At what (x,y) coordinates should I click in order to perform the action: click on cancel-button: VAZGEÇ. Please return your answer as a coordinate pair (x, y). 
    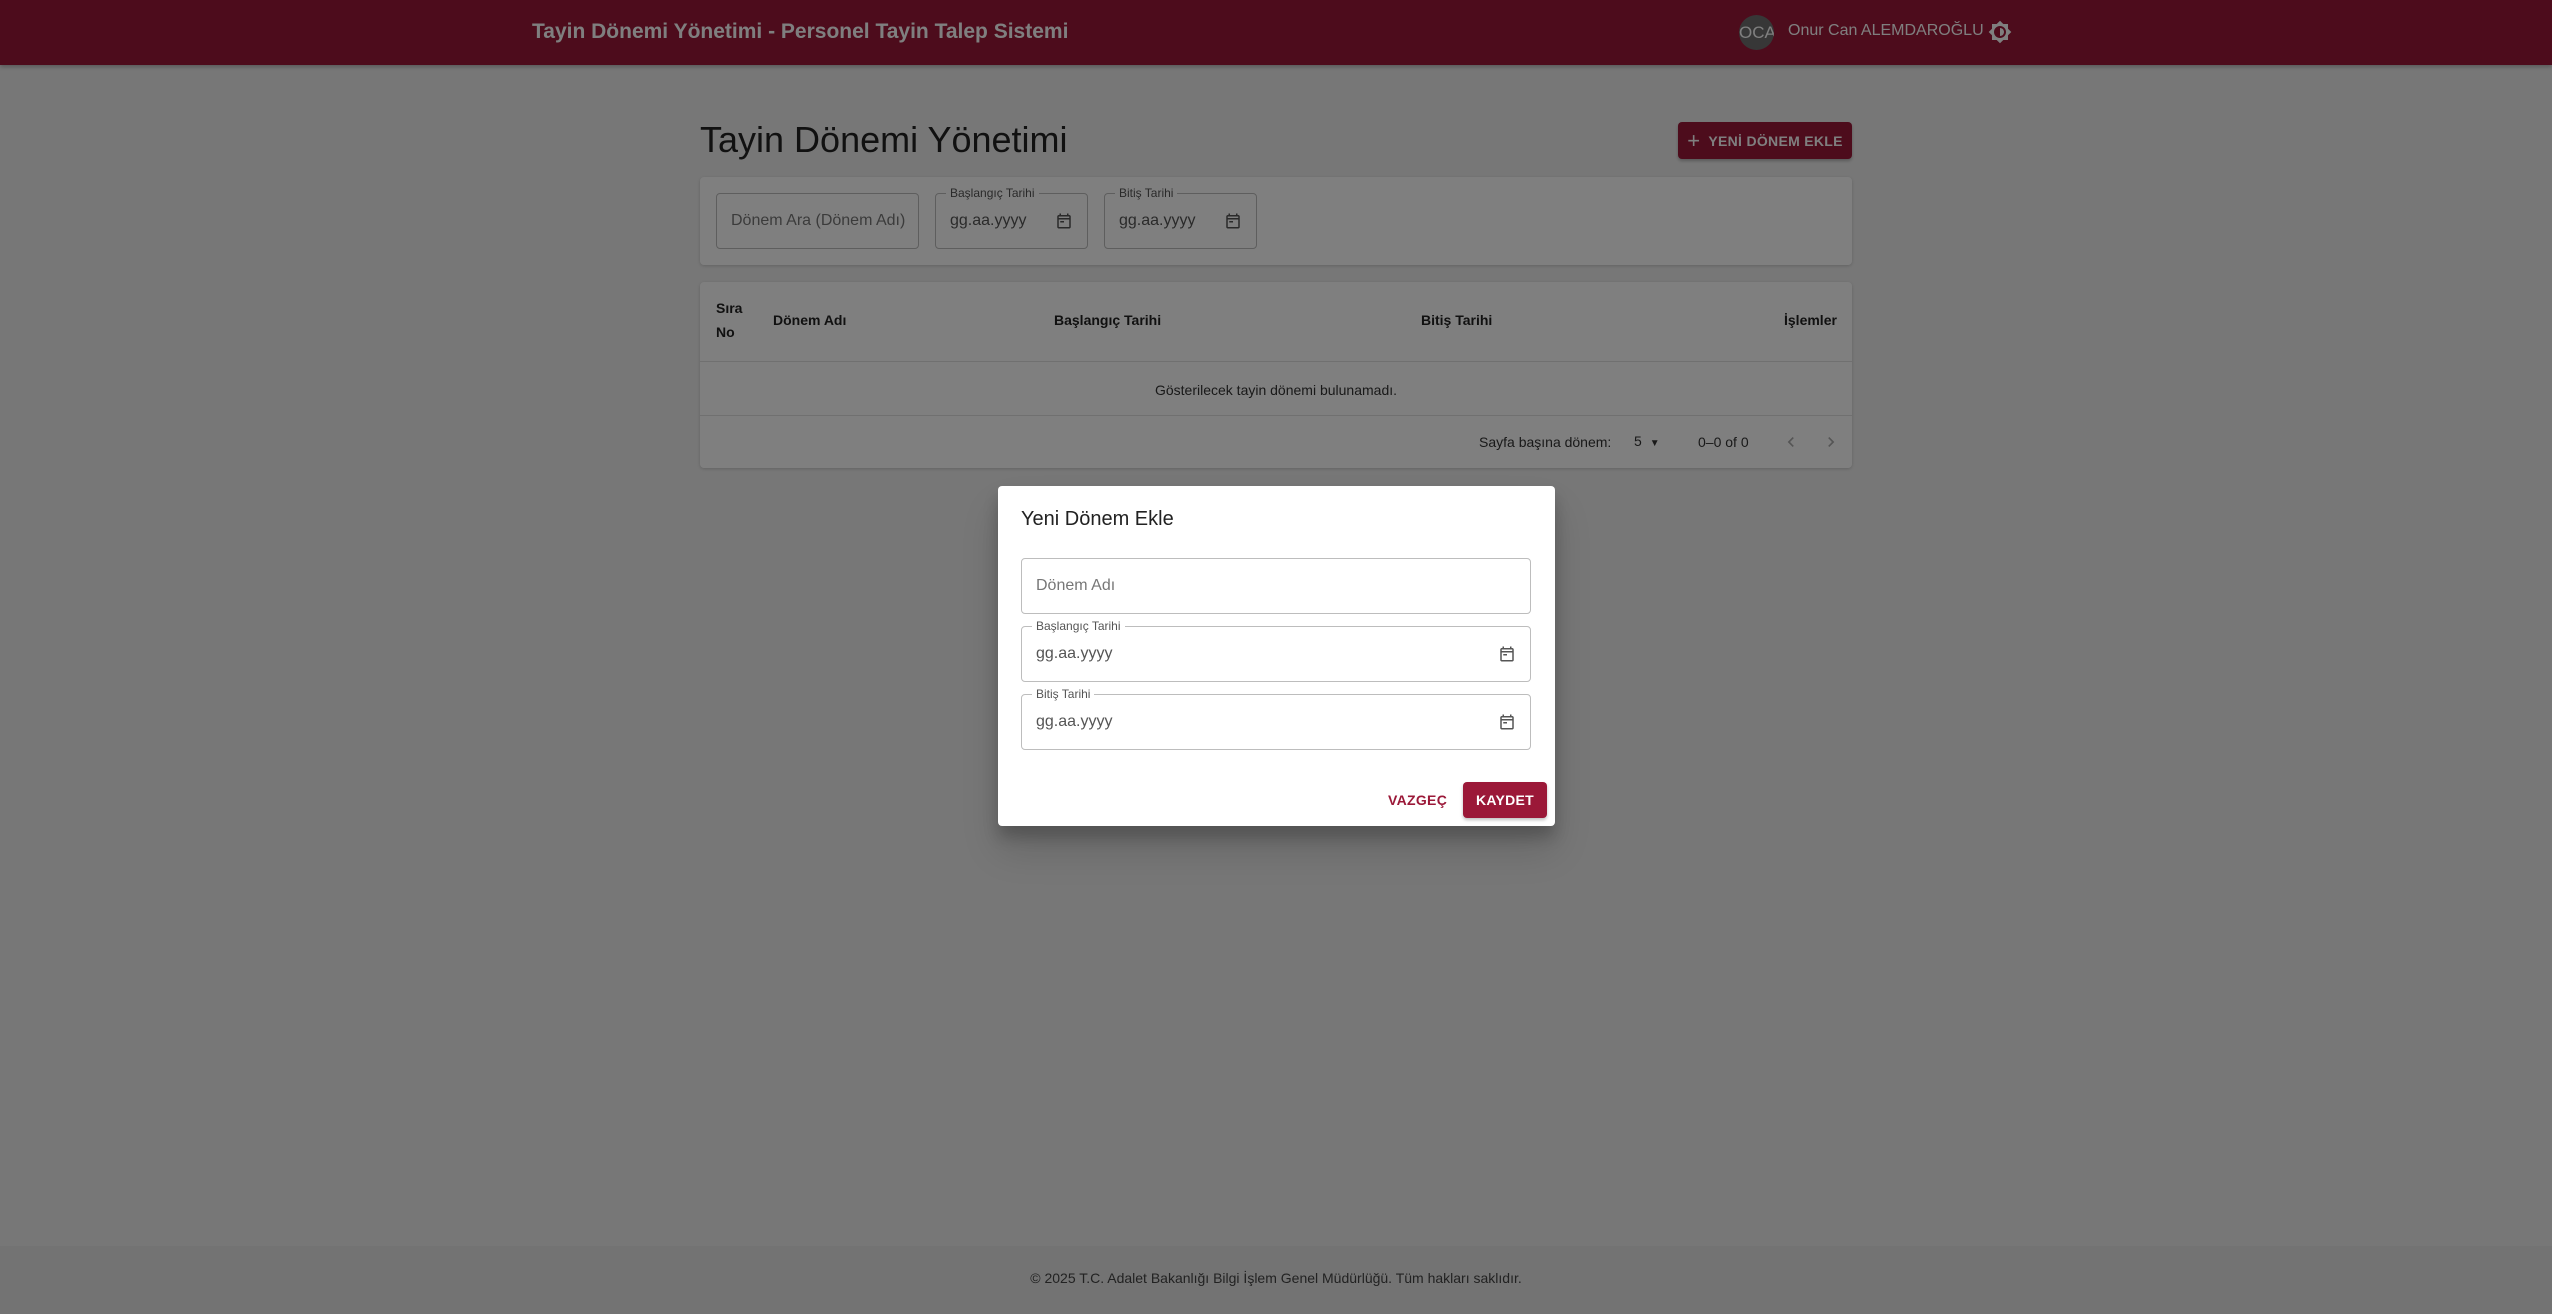
    Looking at the image, I should click on (1415, 800).